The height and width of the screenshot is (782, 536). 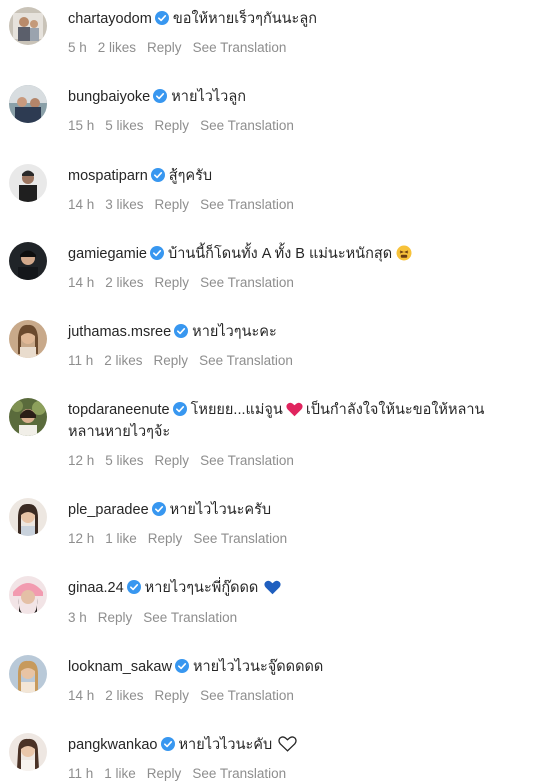 I want to click on username: ple_paradee, so click(x=108, y=510).